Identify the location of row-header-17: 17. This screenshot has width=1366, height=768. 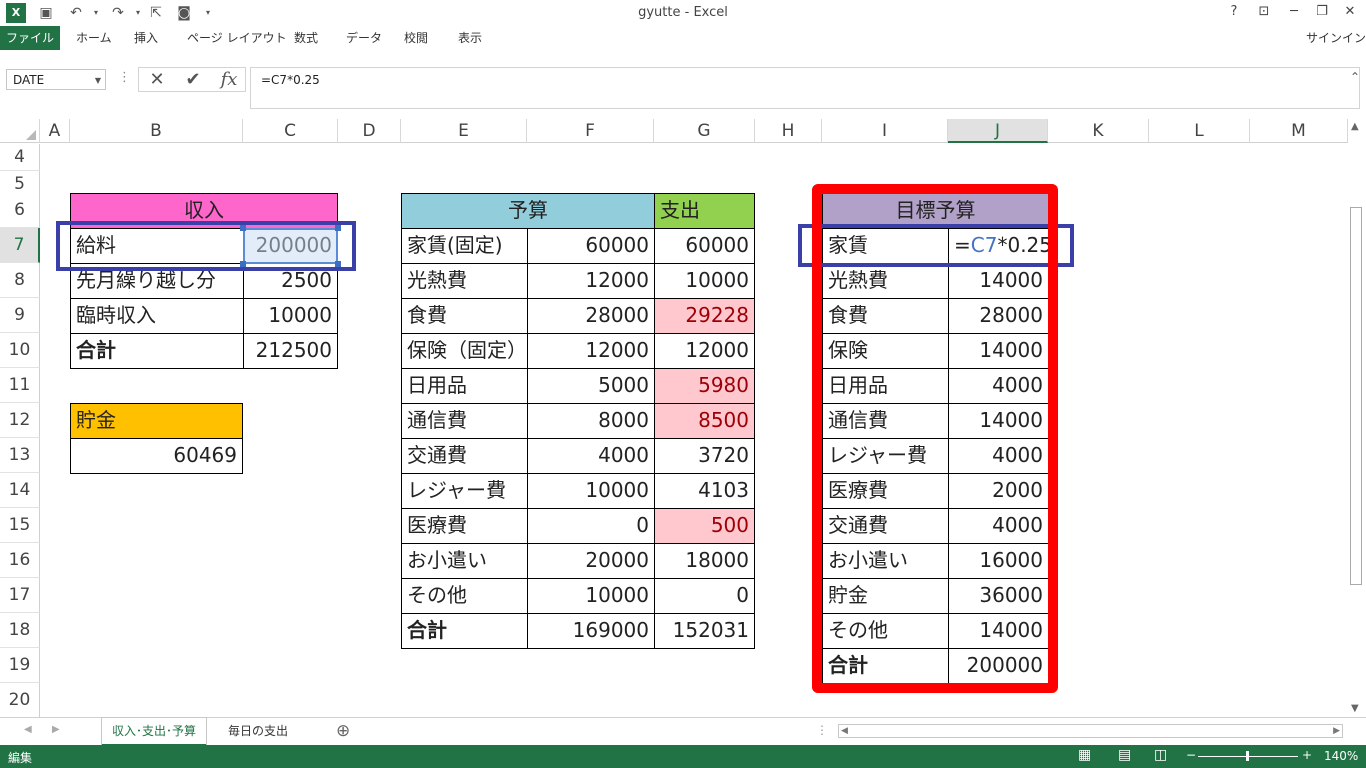
(20, 595).